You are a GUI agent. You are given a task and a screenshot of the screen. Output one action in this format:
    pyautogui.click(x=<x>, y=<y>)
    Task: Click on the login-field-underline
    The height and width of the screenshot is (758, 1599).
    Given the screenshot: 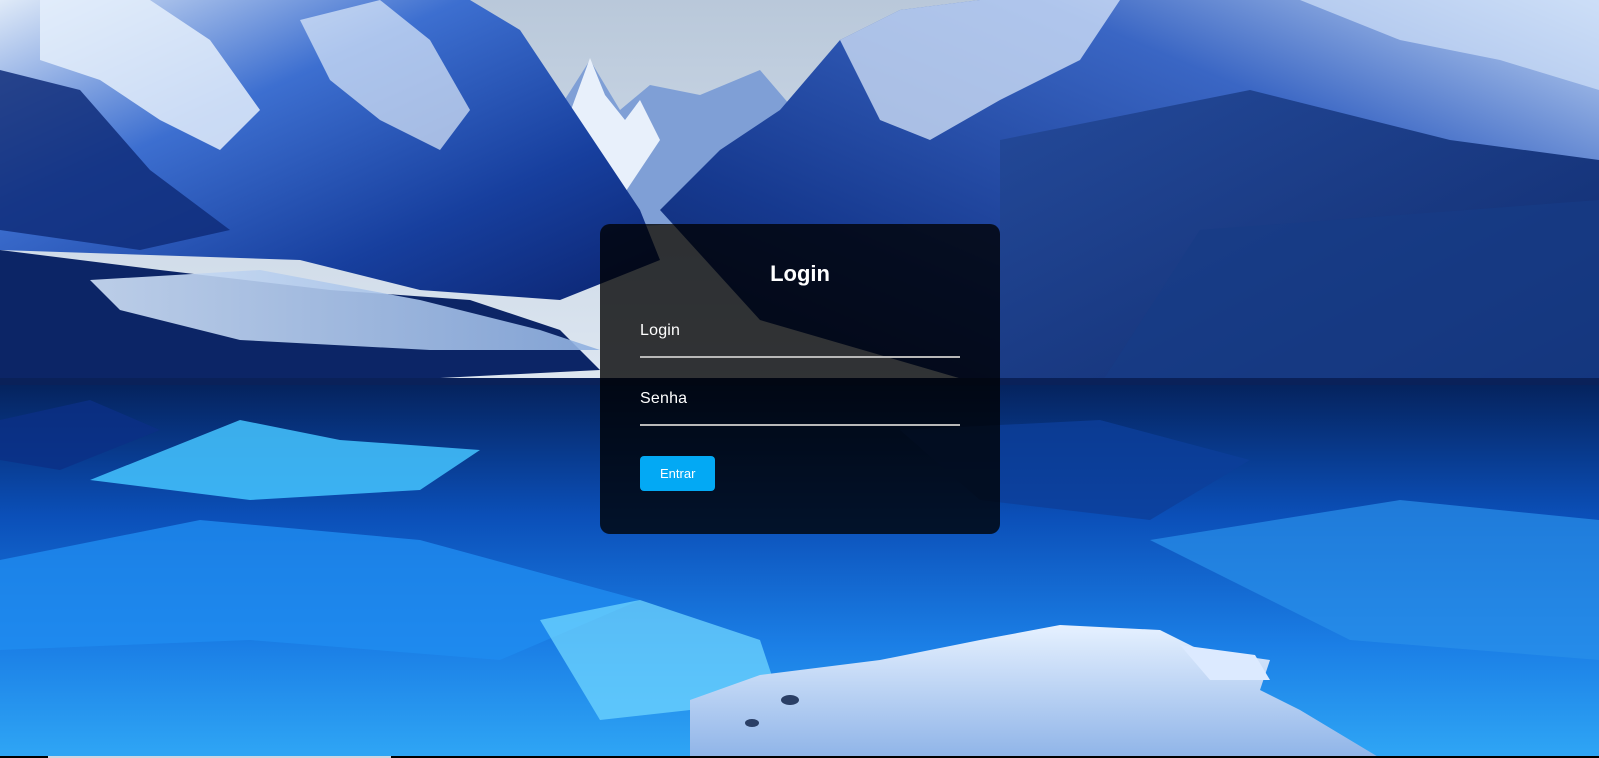 What is the action you would take?
    pyautogui.click(x=800, y=357)
    